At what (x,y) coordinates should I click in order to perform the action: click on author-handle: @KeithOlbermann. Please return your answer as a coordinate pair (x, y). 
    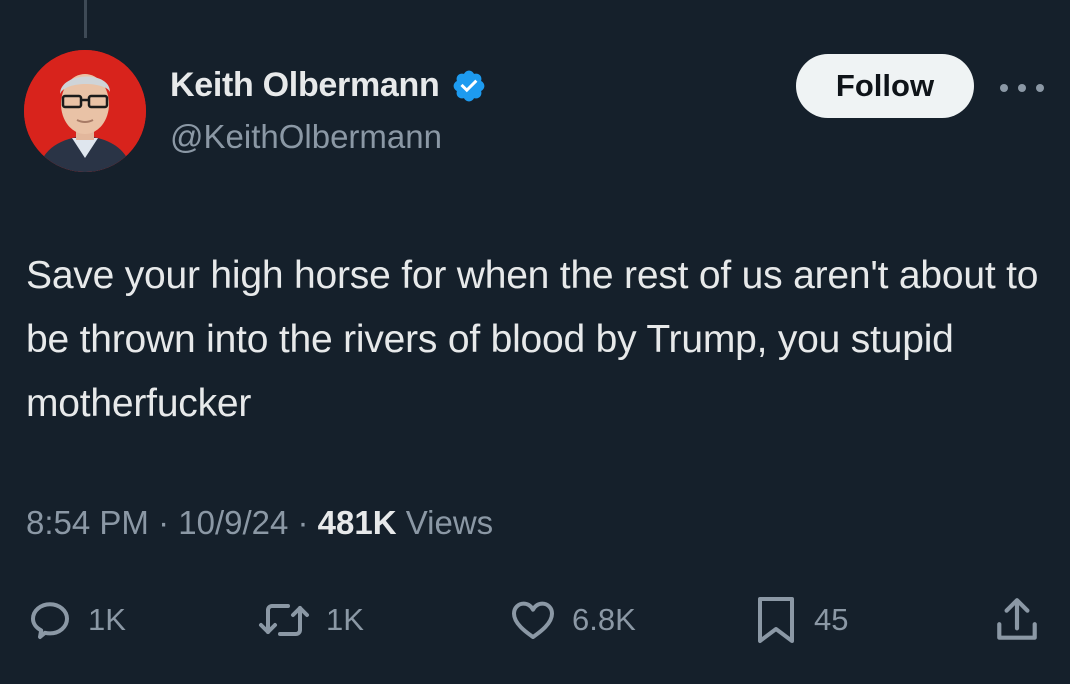
    Looking at the image, I should click on (306, 137).